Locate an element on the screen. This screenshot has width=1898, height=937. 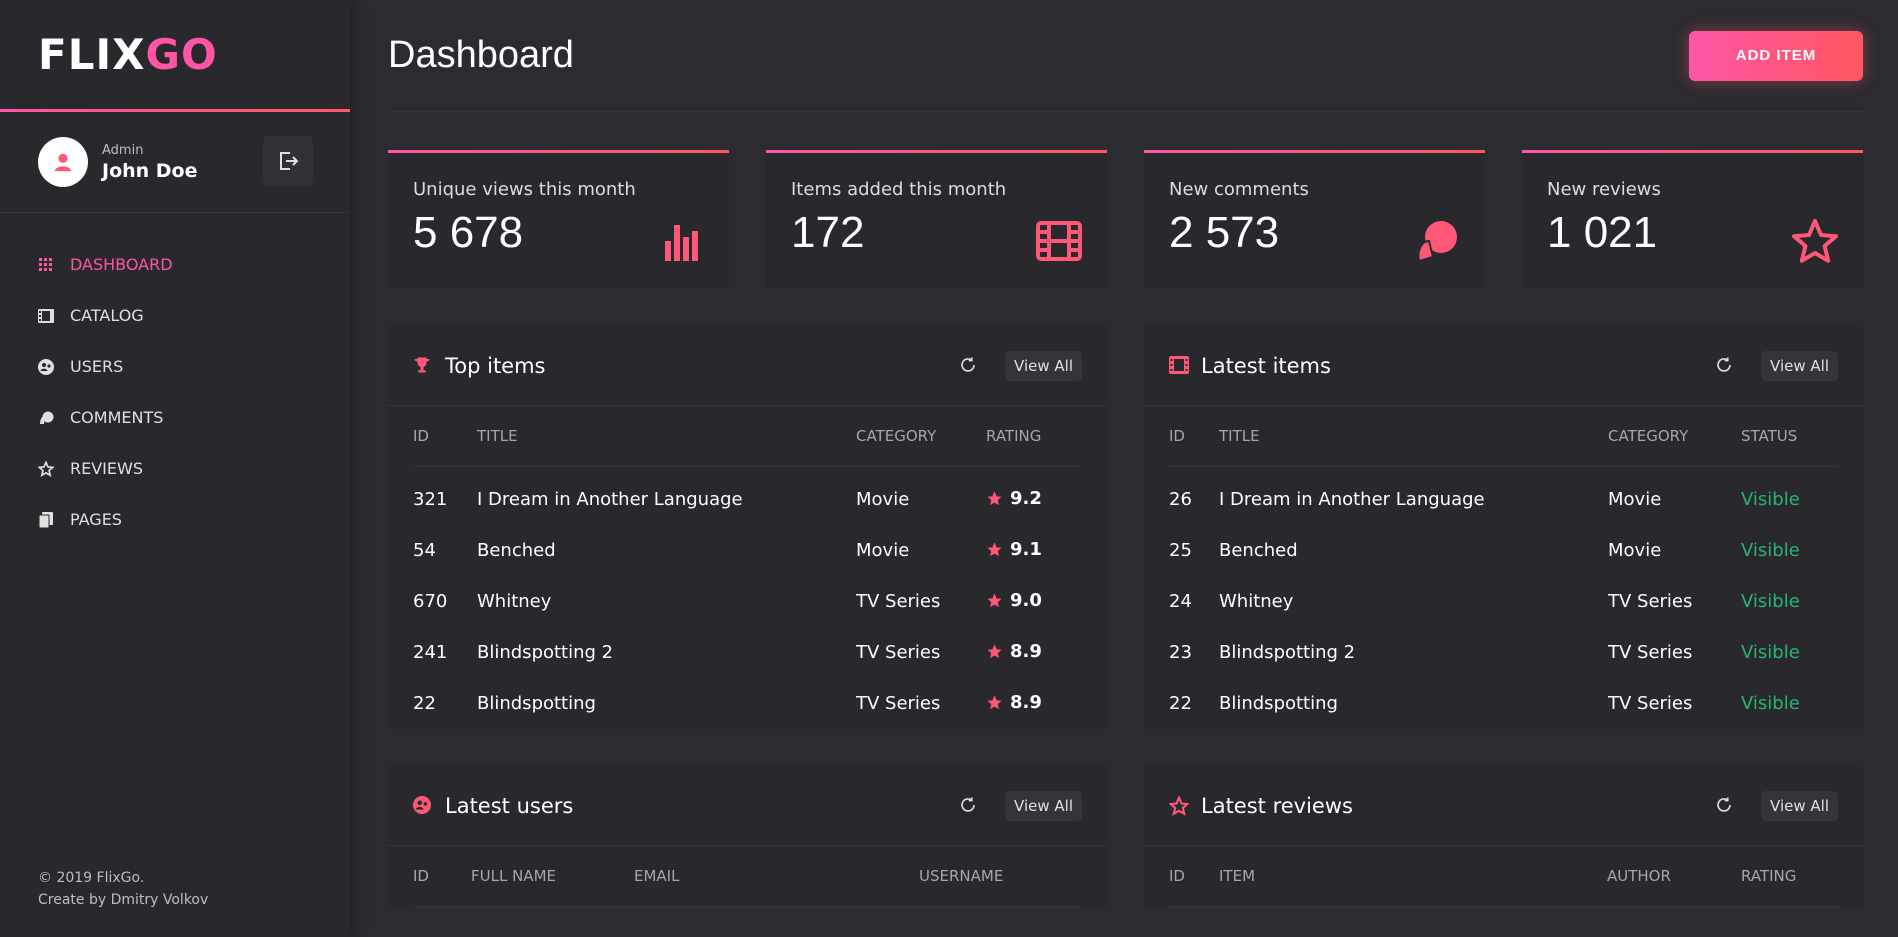
sidebar-item-comments: COMMENTS is located at coordinates (175, 417).